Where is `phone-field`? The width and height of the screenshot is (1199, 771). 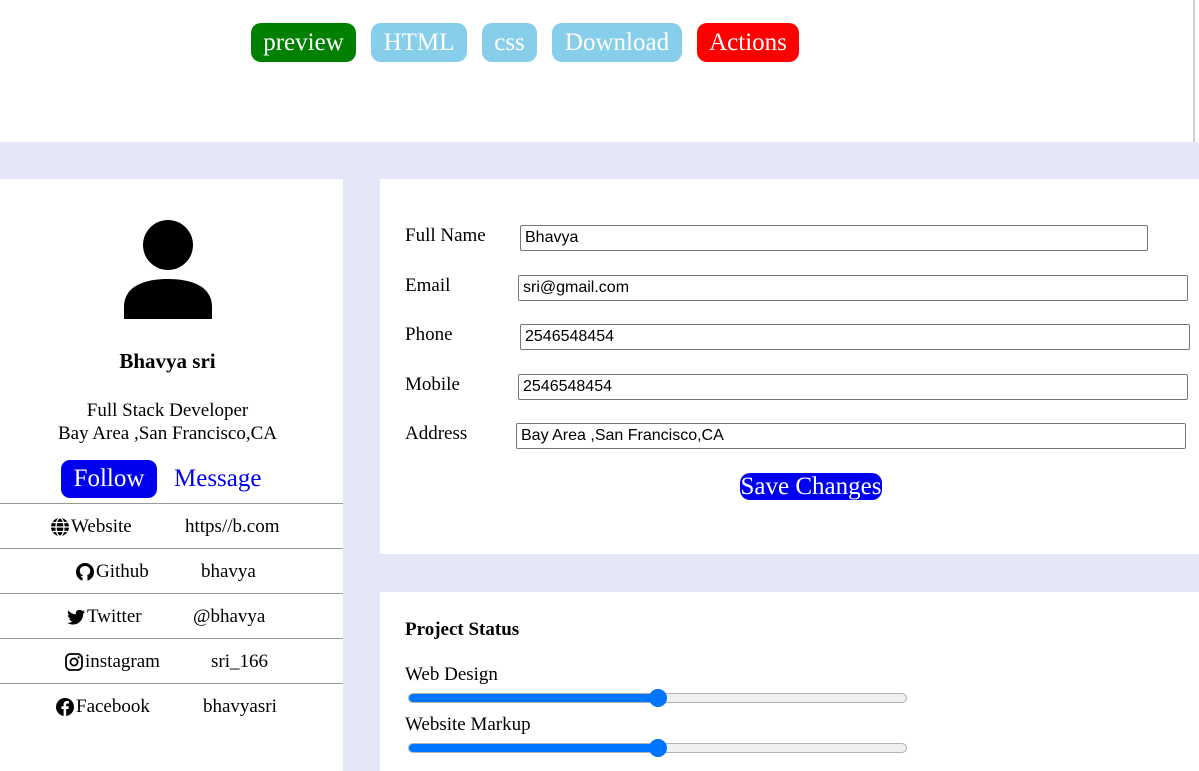 phone-field is located at coordinates (855, 337).